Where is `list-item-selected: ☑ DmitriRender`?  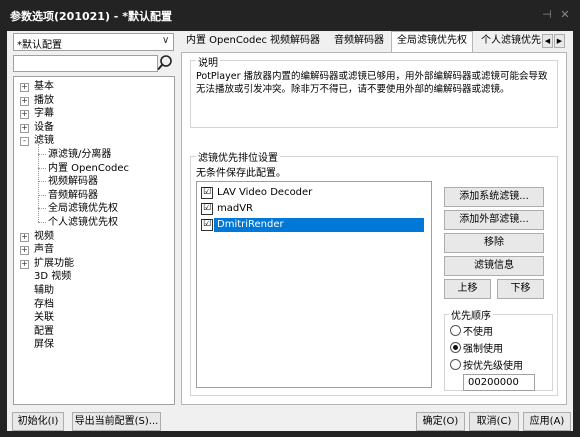 list-item-selected: ☑ DmitriRender is located at coordinates (314, 225).